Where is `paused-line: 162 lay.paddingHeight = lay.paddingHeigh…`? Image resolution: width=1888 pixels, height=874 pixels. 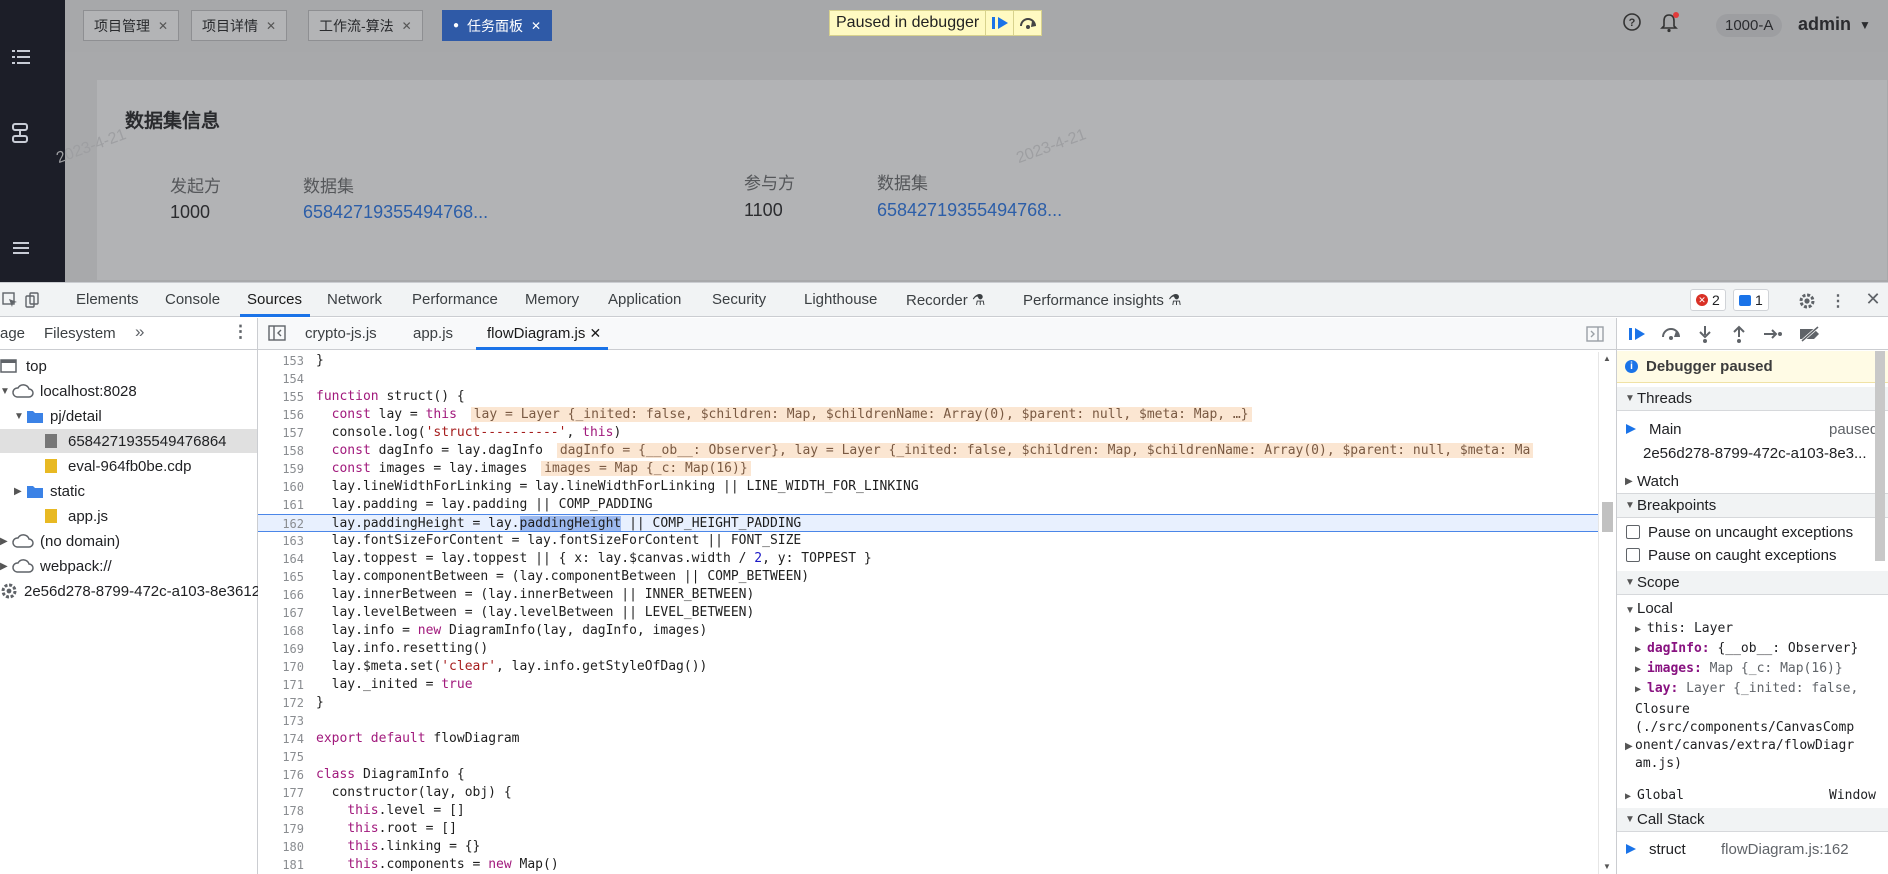
paused-line: 162 lay.paddingHeight = lay.paddingHeigh… is located at coordinates (928, 523).